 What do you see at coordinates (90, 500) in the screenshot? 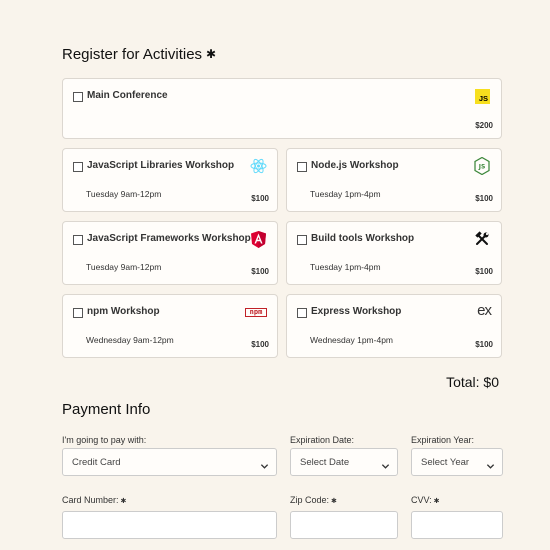
I see `card-number-label-text: Card Number:` at bounding box center [90, 500].